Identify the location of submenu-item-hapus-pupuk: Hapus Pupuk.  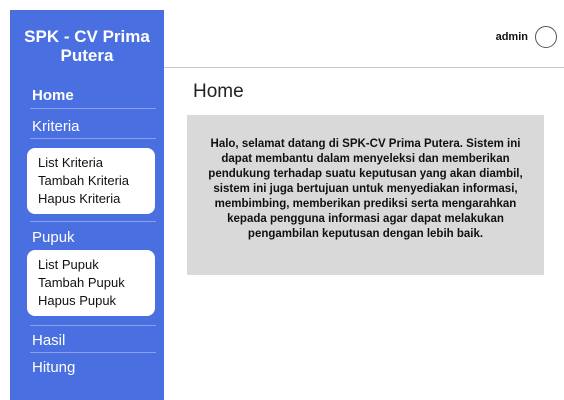
(96, 301).